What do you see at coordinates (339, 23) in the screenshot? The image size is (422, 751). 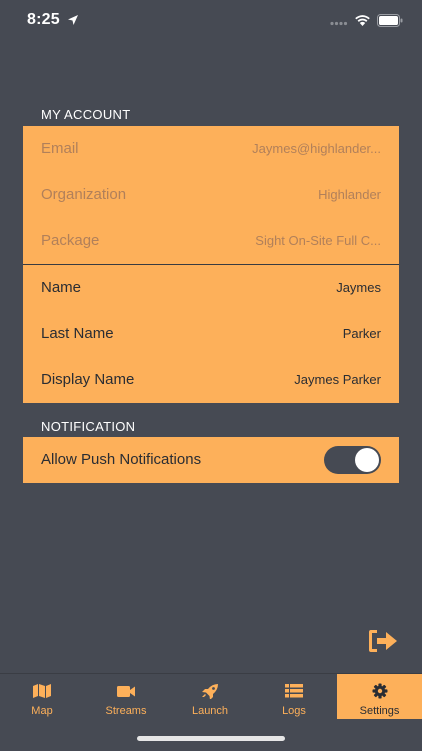 I see `cellular-signal-icon` at bounding box center [339, 23].